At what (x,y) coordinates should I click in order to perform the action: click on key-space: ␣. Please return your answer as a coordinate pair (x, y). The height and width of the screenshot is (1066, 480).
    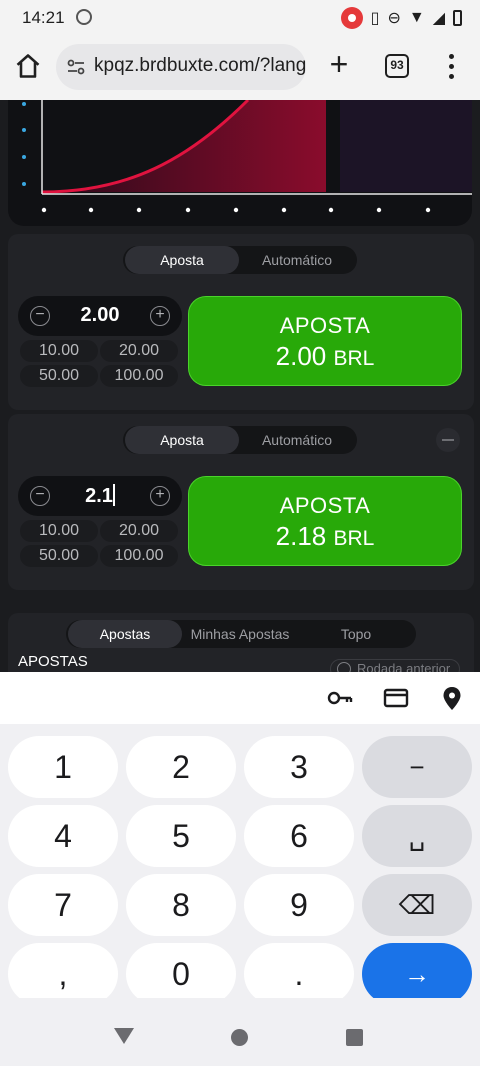
    Looking at the image, I should click on (417, 836).